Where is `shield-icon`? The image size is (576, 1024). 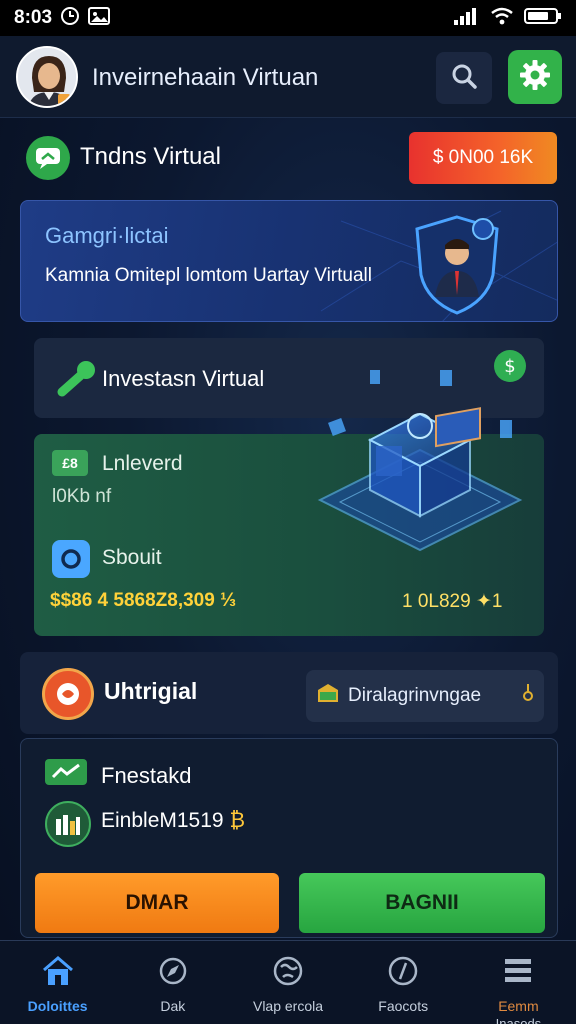 shield-icon is located at coordinates (457, 265).